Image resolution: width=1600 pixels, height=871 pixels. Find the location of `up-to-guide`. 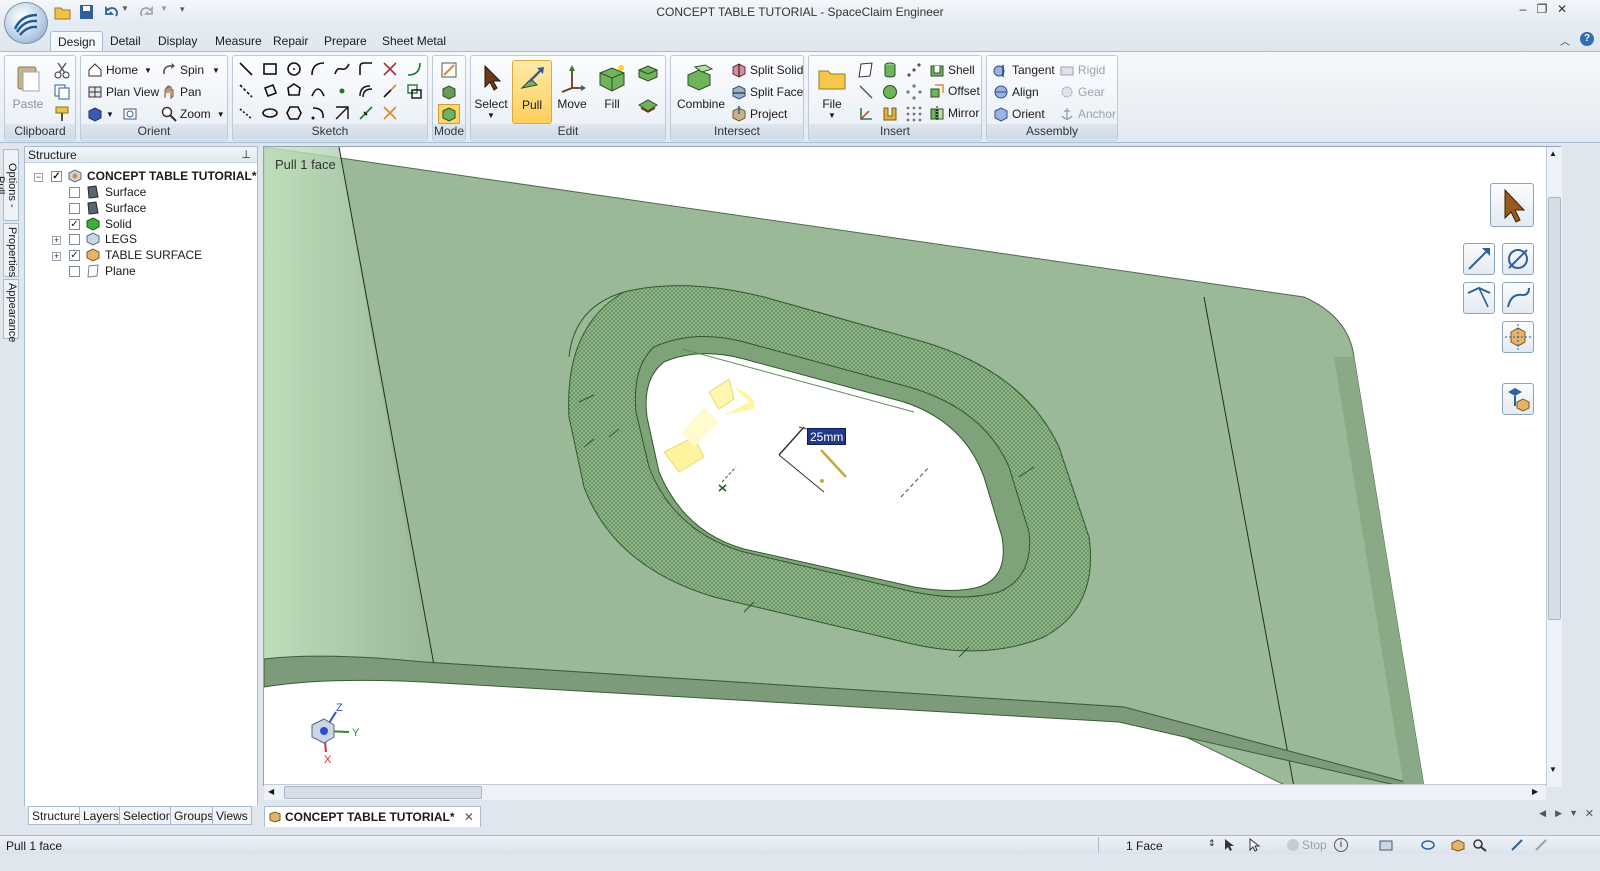

up-to-guide is located at coordinates (1518, 337).